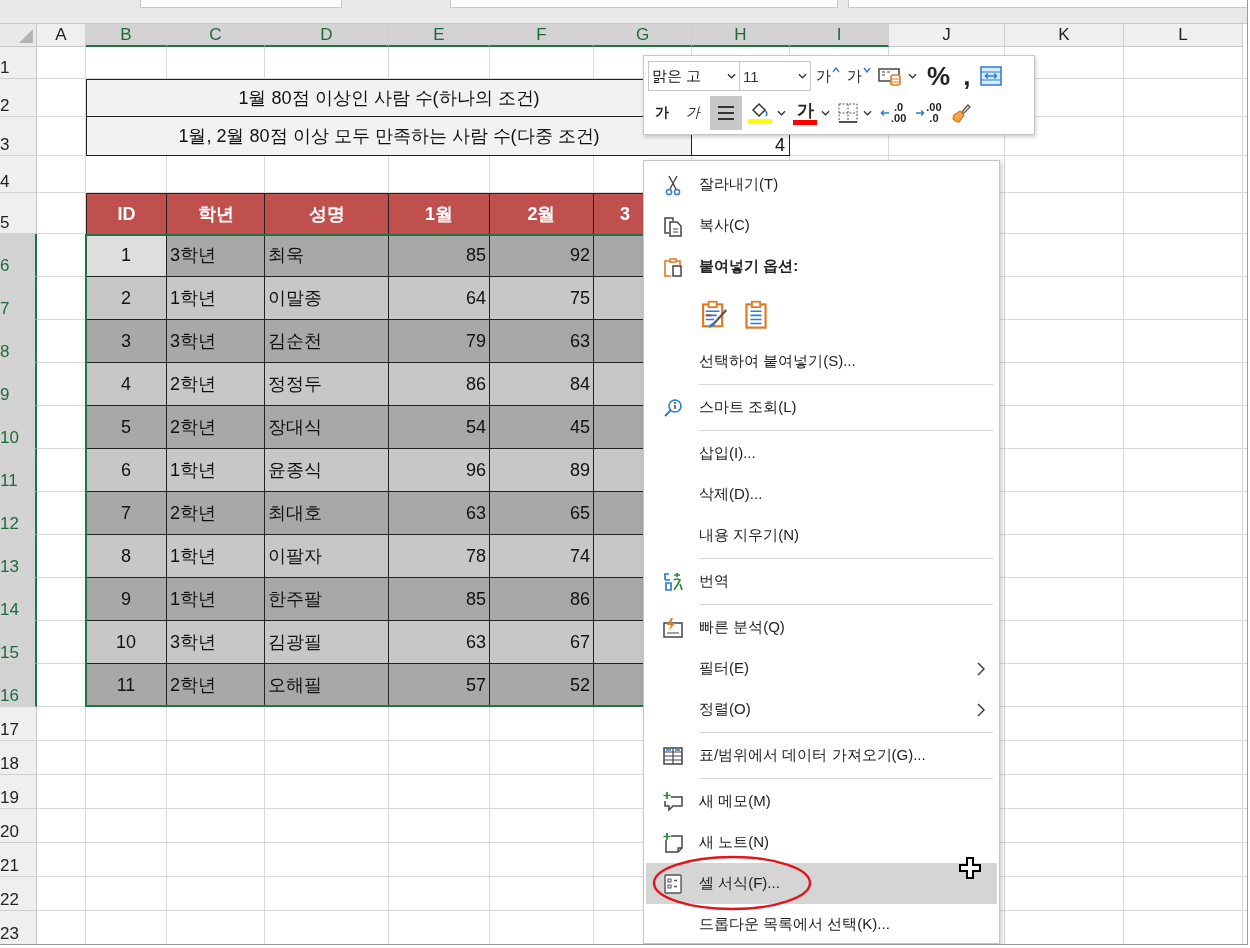  Describe the element at coordinates (439, 556) in the screenshot. I see `table-cell: 78` at that location.